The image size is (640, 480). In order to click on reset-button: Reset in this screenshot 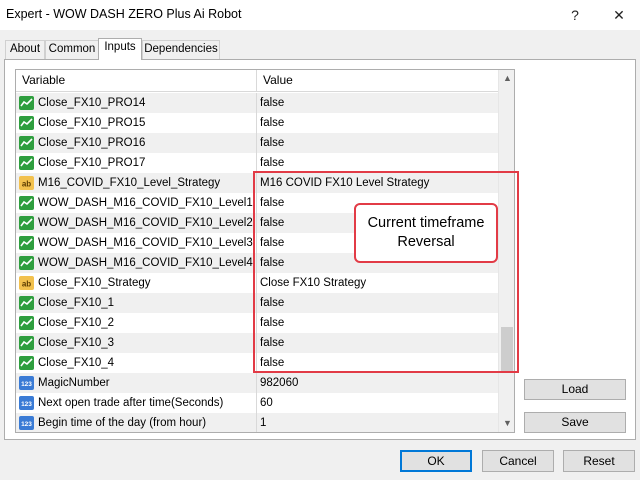, I will do `click(599, 461)`.